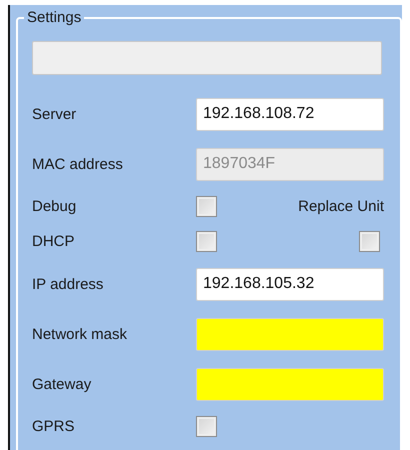 The image size is (410, 450). Describe the element at coordinates (54, 17) in the screenshot. I see `group-title: Settings` at that location.